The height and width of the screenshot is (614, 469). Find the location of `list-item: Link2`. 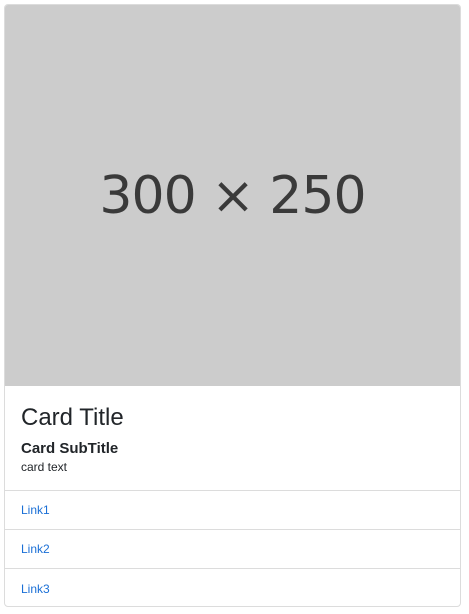

list-item: Link2 is located at coordinates (232, 549).